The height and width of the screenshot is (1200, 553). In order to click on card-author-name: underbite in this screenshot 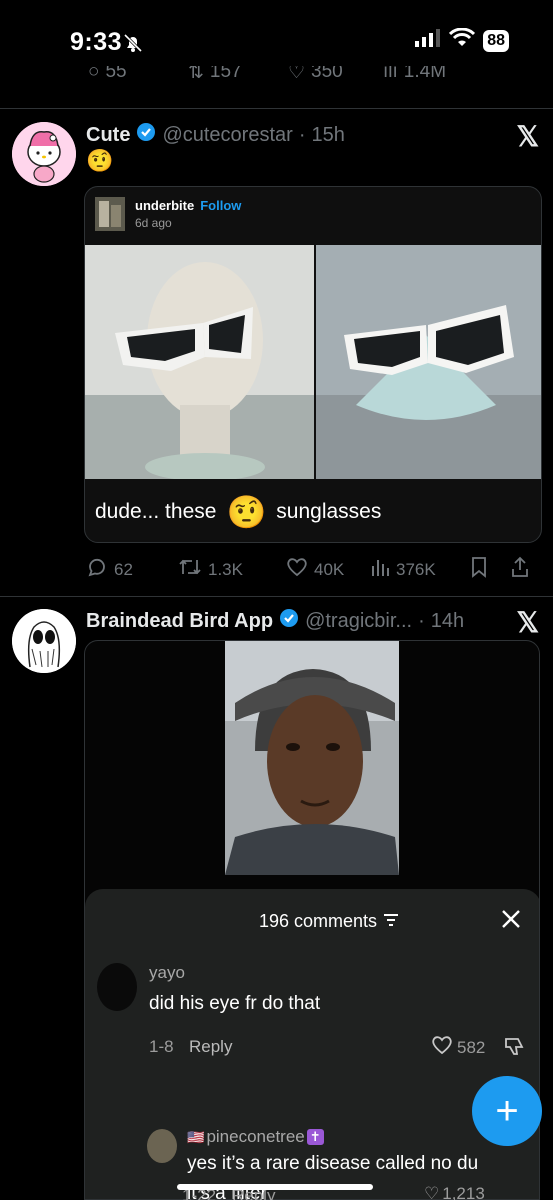, I will do `click(165, 205)`.